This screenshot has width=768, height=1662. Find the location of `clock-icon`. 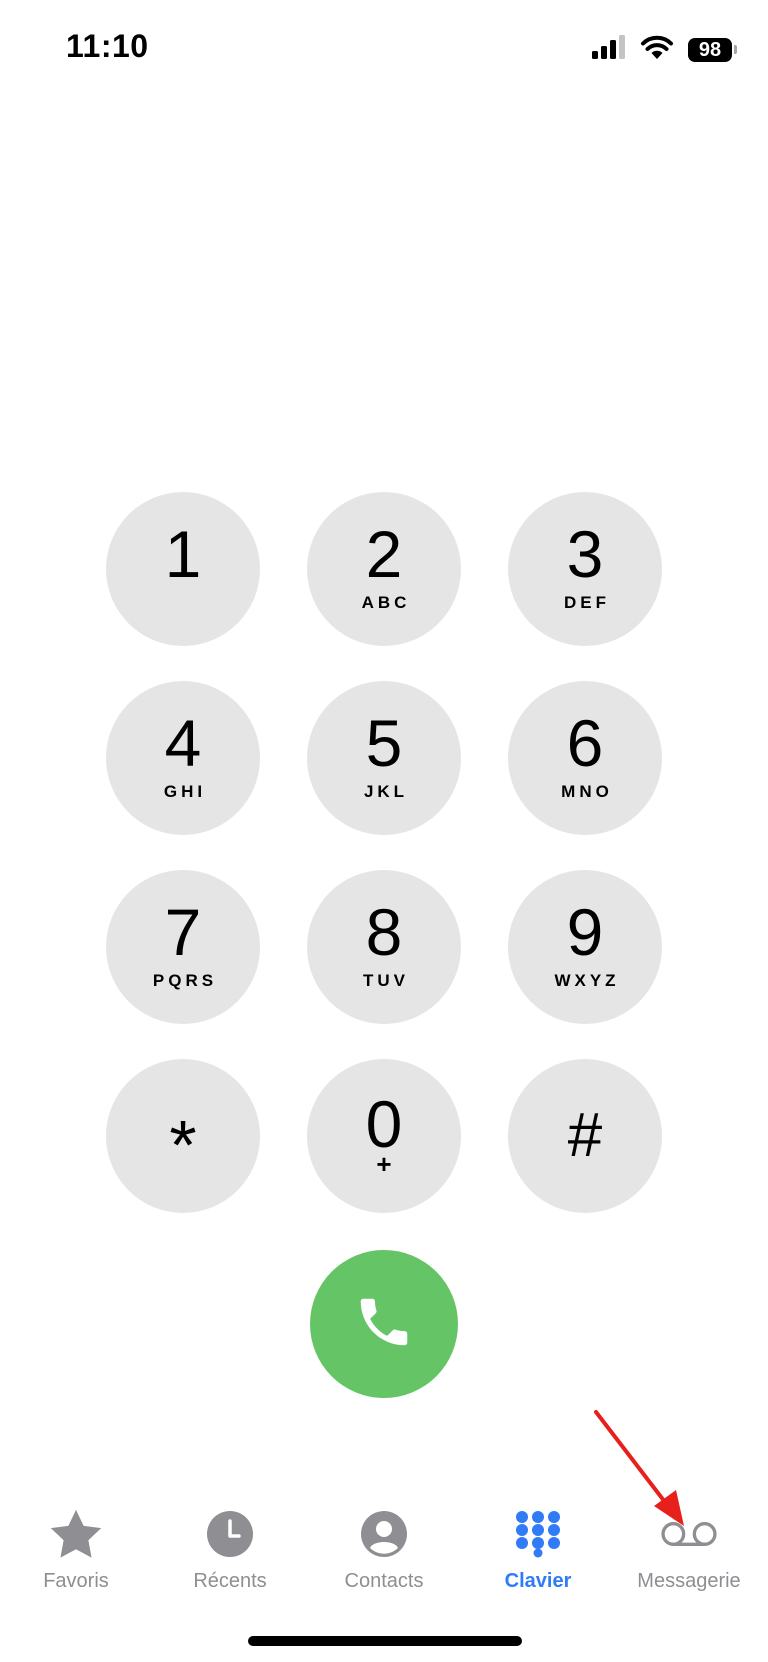

clock-icon is located at coordinates (230, 1534).